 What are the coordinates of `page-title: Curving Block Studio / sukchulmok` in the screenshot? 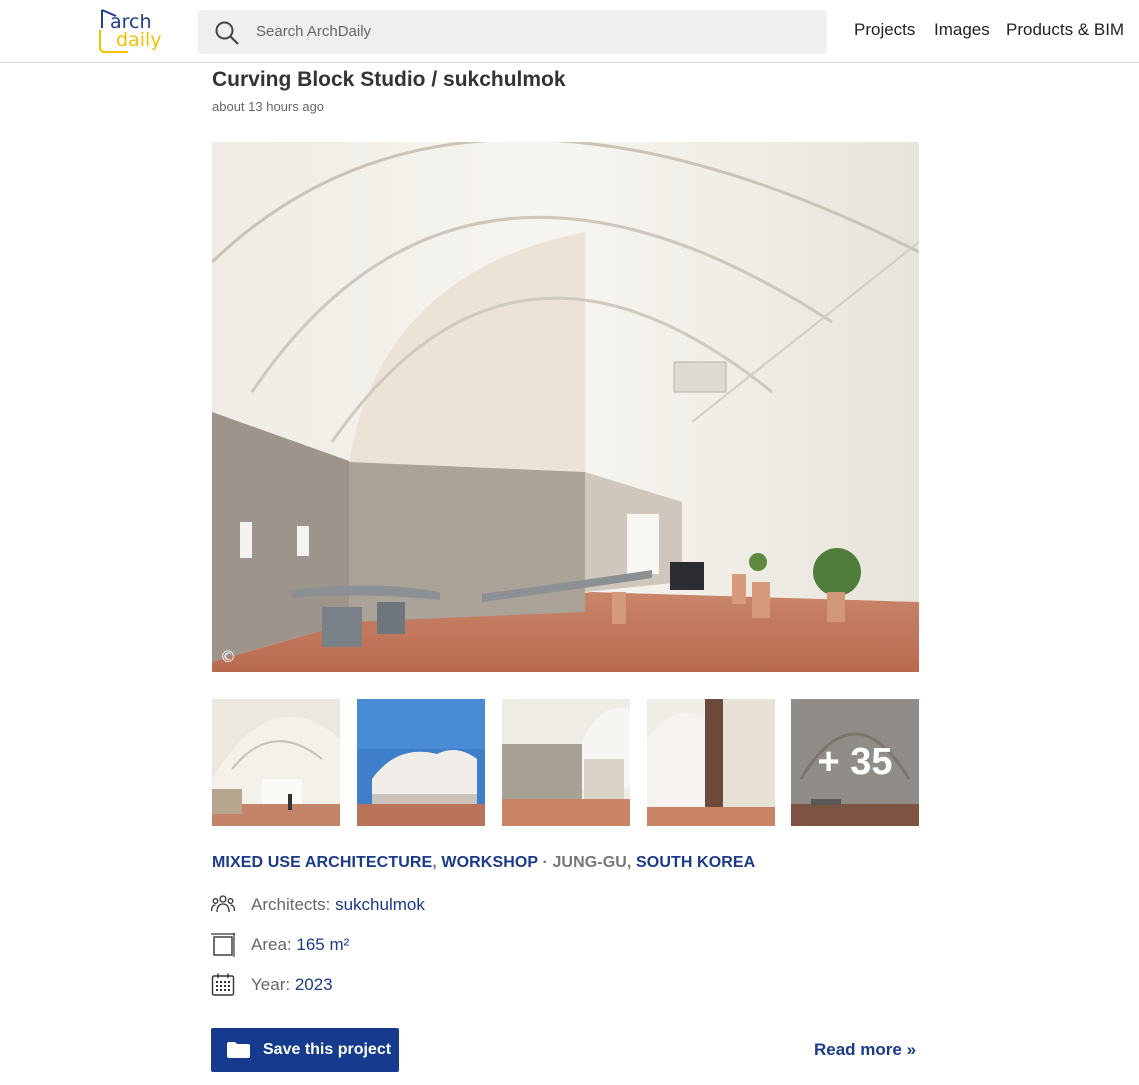 It's located at (389, 79).